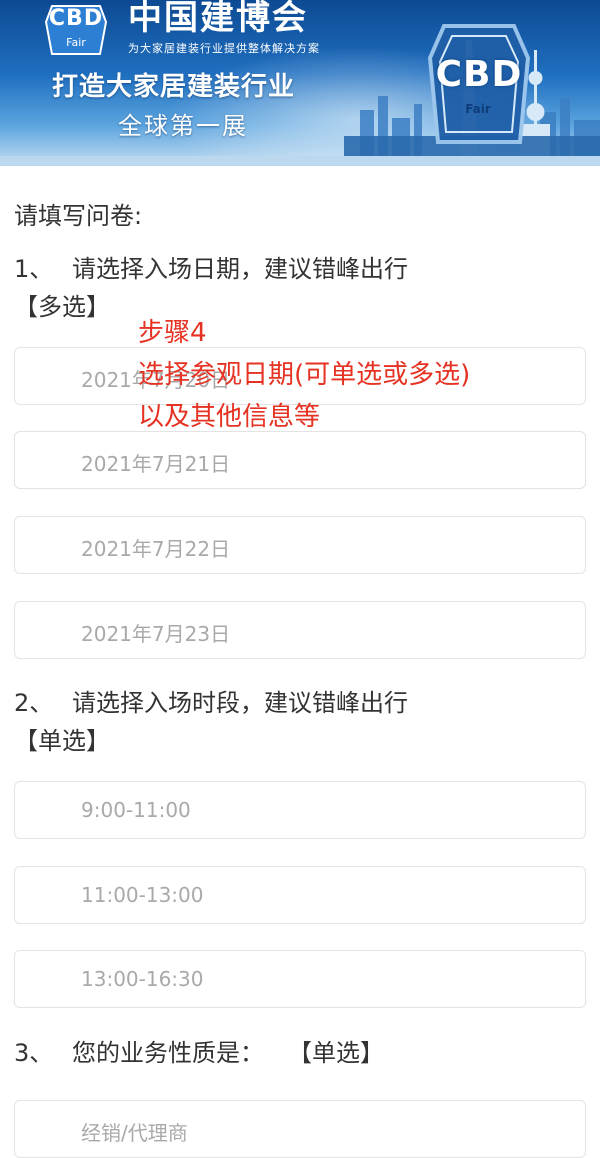 This screenshot has width=600, height=1158. I want to click on question-3: 3、 您的业务性质是： 【单选】, so click(199, 1053).